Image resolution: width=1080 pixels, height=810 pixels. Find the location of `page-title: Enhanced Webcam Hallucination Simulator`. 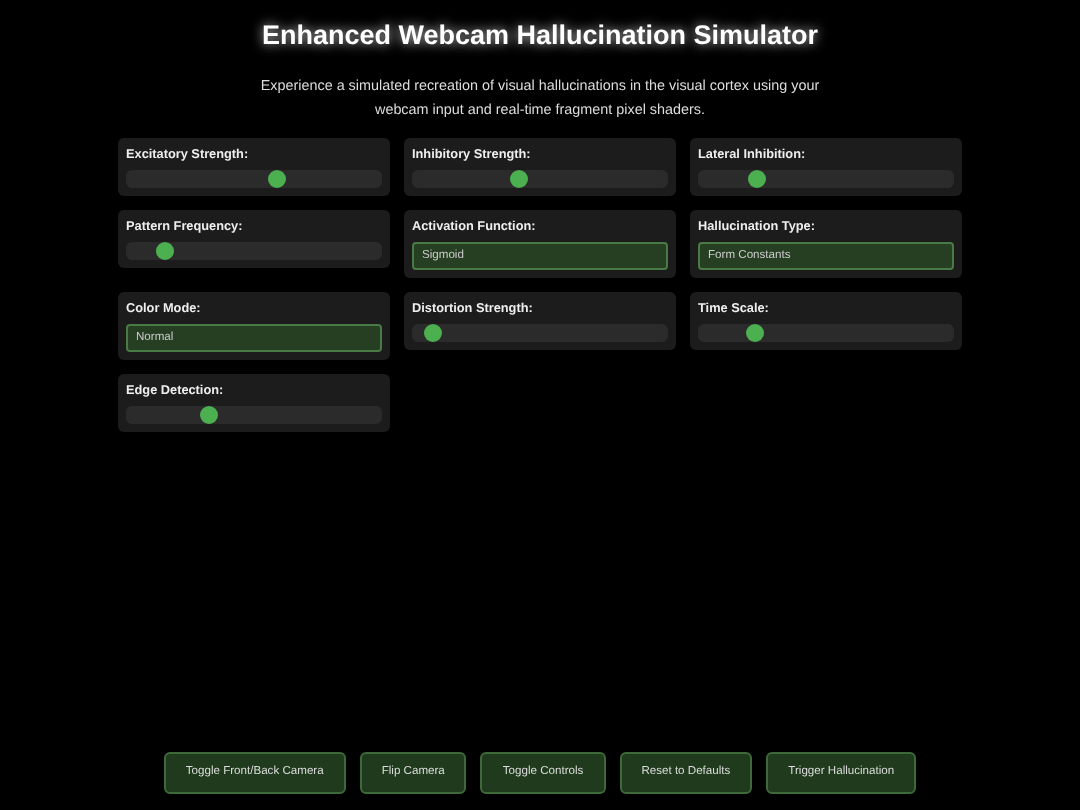

page-title: Enhanced Webcam Hallucination Simulator is located at coordinates (540, 35).